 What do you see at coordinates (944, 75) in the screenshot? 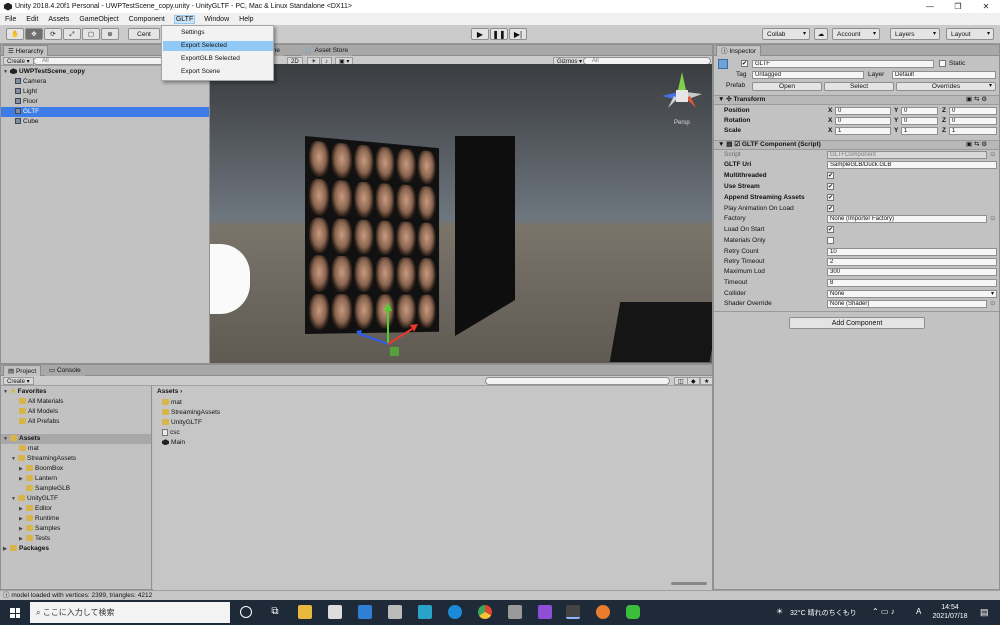
I see `layer-dropdown: Default` at bounding box center [944, 75].